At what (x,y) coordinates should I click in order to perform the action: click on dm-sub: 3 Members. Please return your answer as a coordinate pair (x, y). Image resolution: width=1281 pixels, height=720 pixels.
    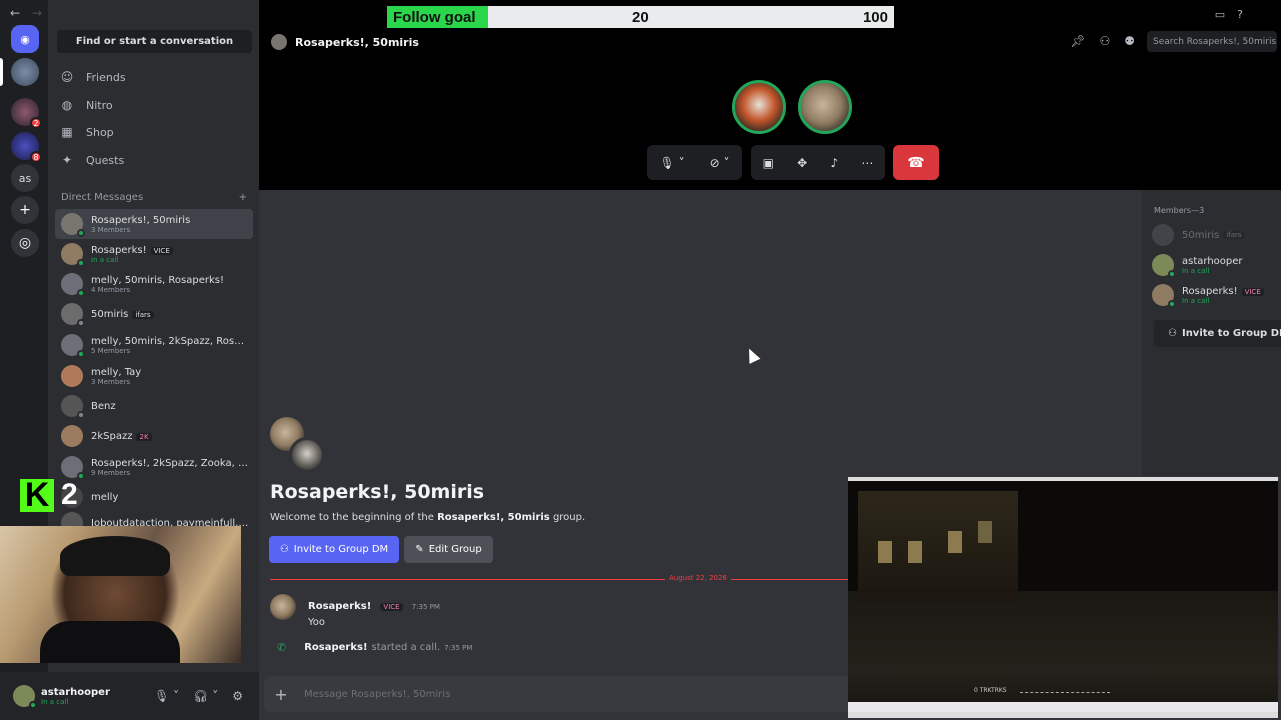
    Looking at the image, I should click on (111, 229).